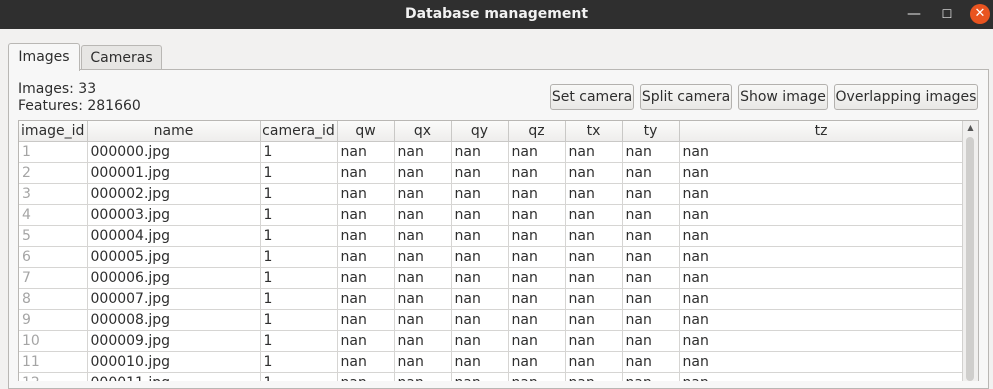 This screenshot has width=993, height=389. I want to click on column-header-name: name, so click(174, 131).